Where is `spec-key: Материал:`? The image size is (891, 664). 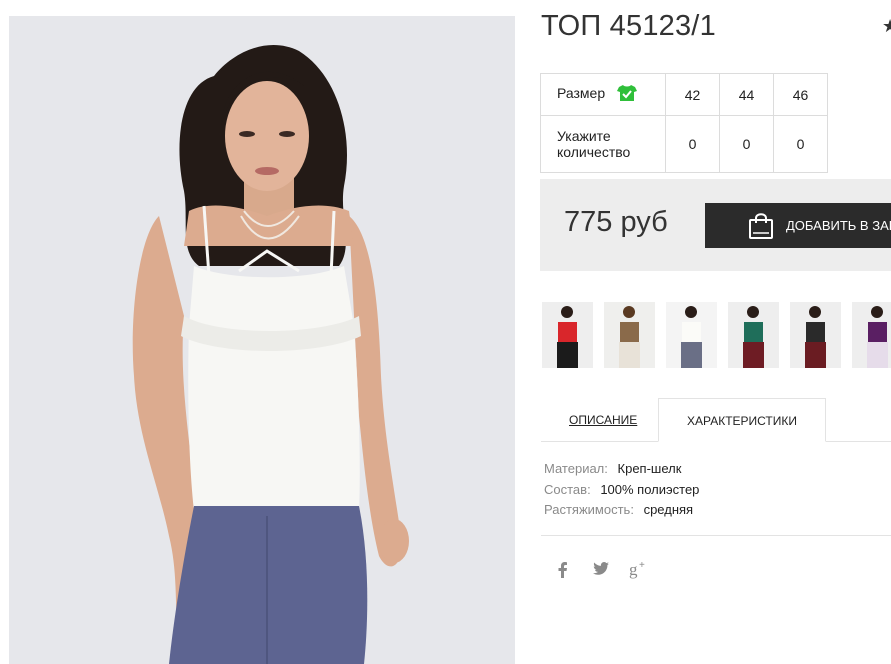 spec-key: Материал: is located at coordinates (576, 468).